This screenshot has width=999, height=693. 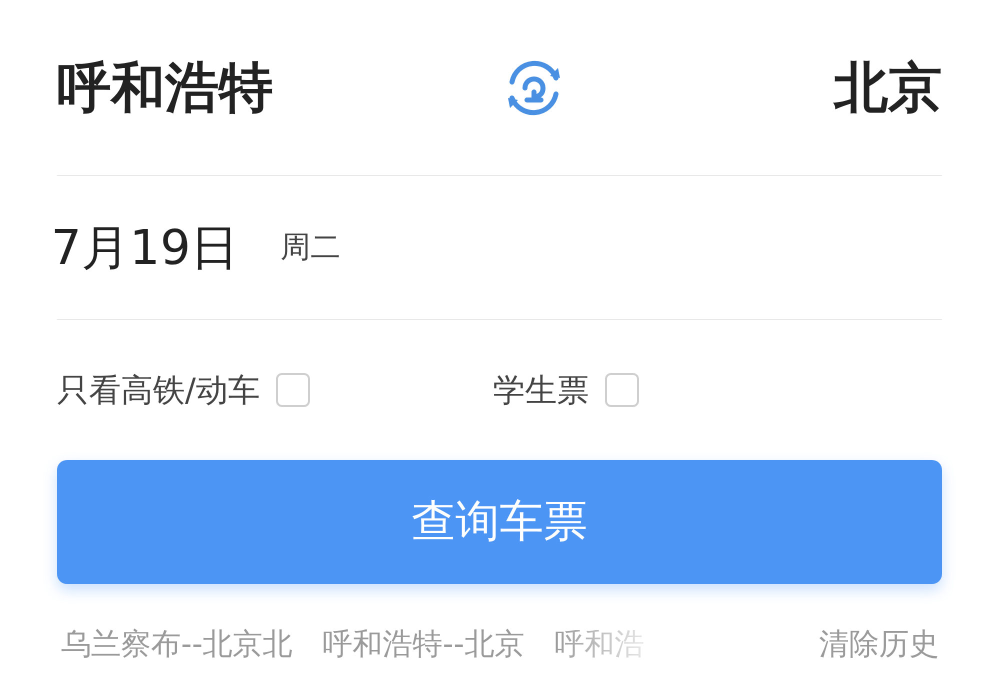 What do you see at coordinates (158, 390) in the screenshot?
I see `option-label: 只看高铁/动车` at bounding box center [158, 390].